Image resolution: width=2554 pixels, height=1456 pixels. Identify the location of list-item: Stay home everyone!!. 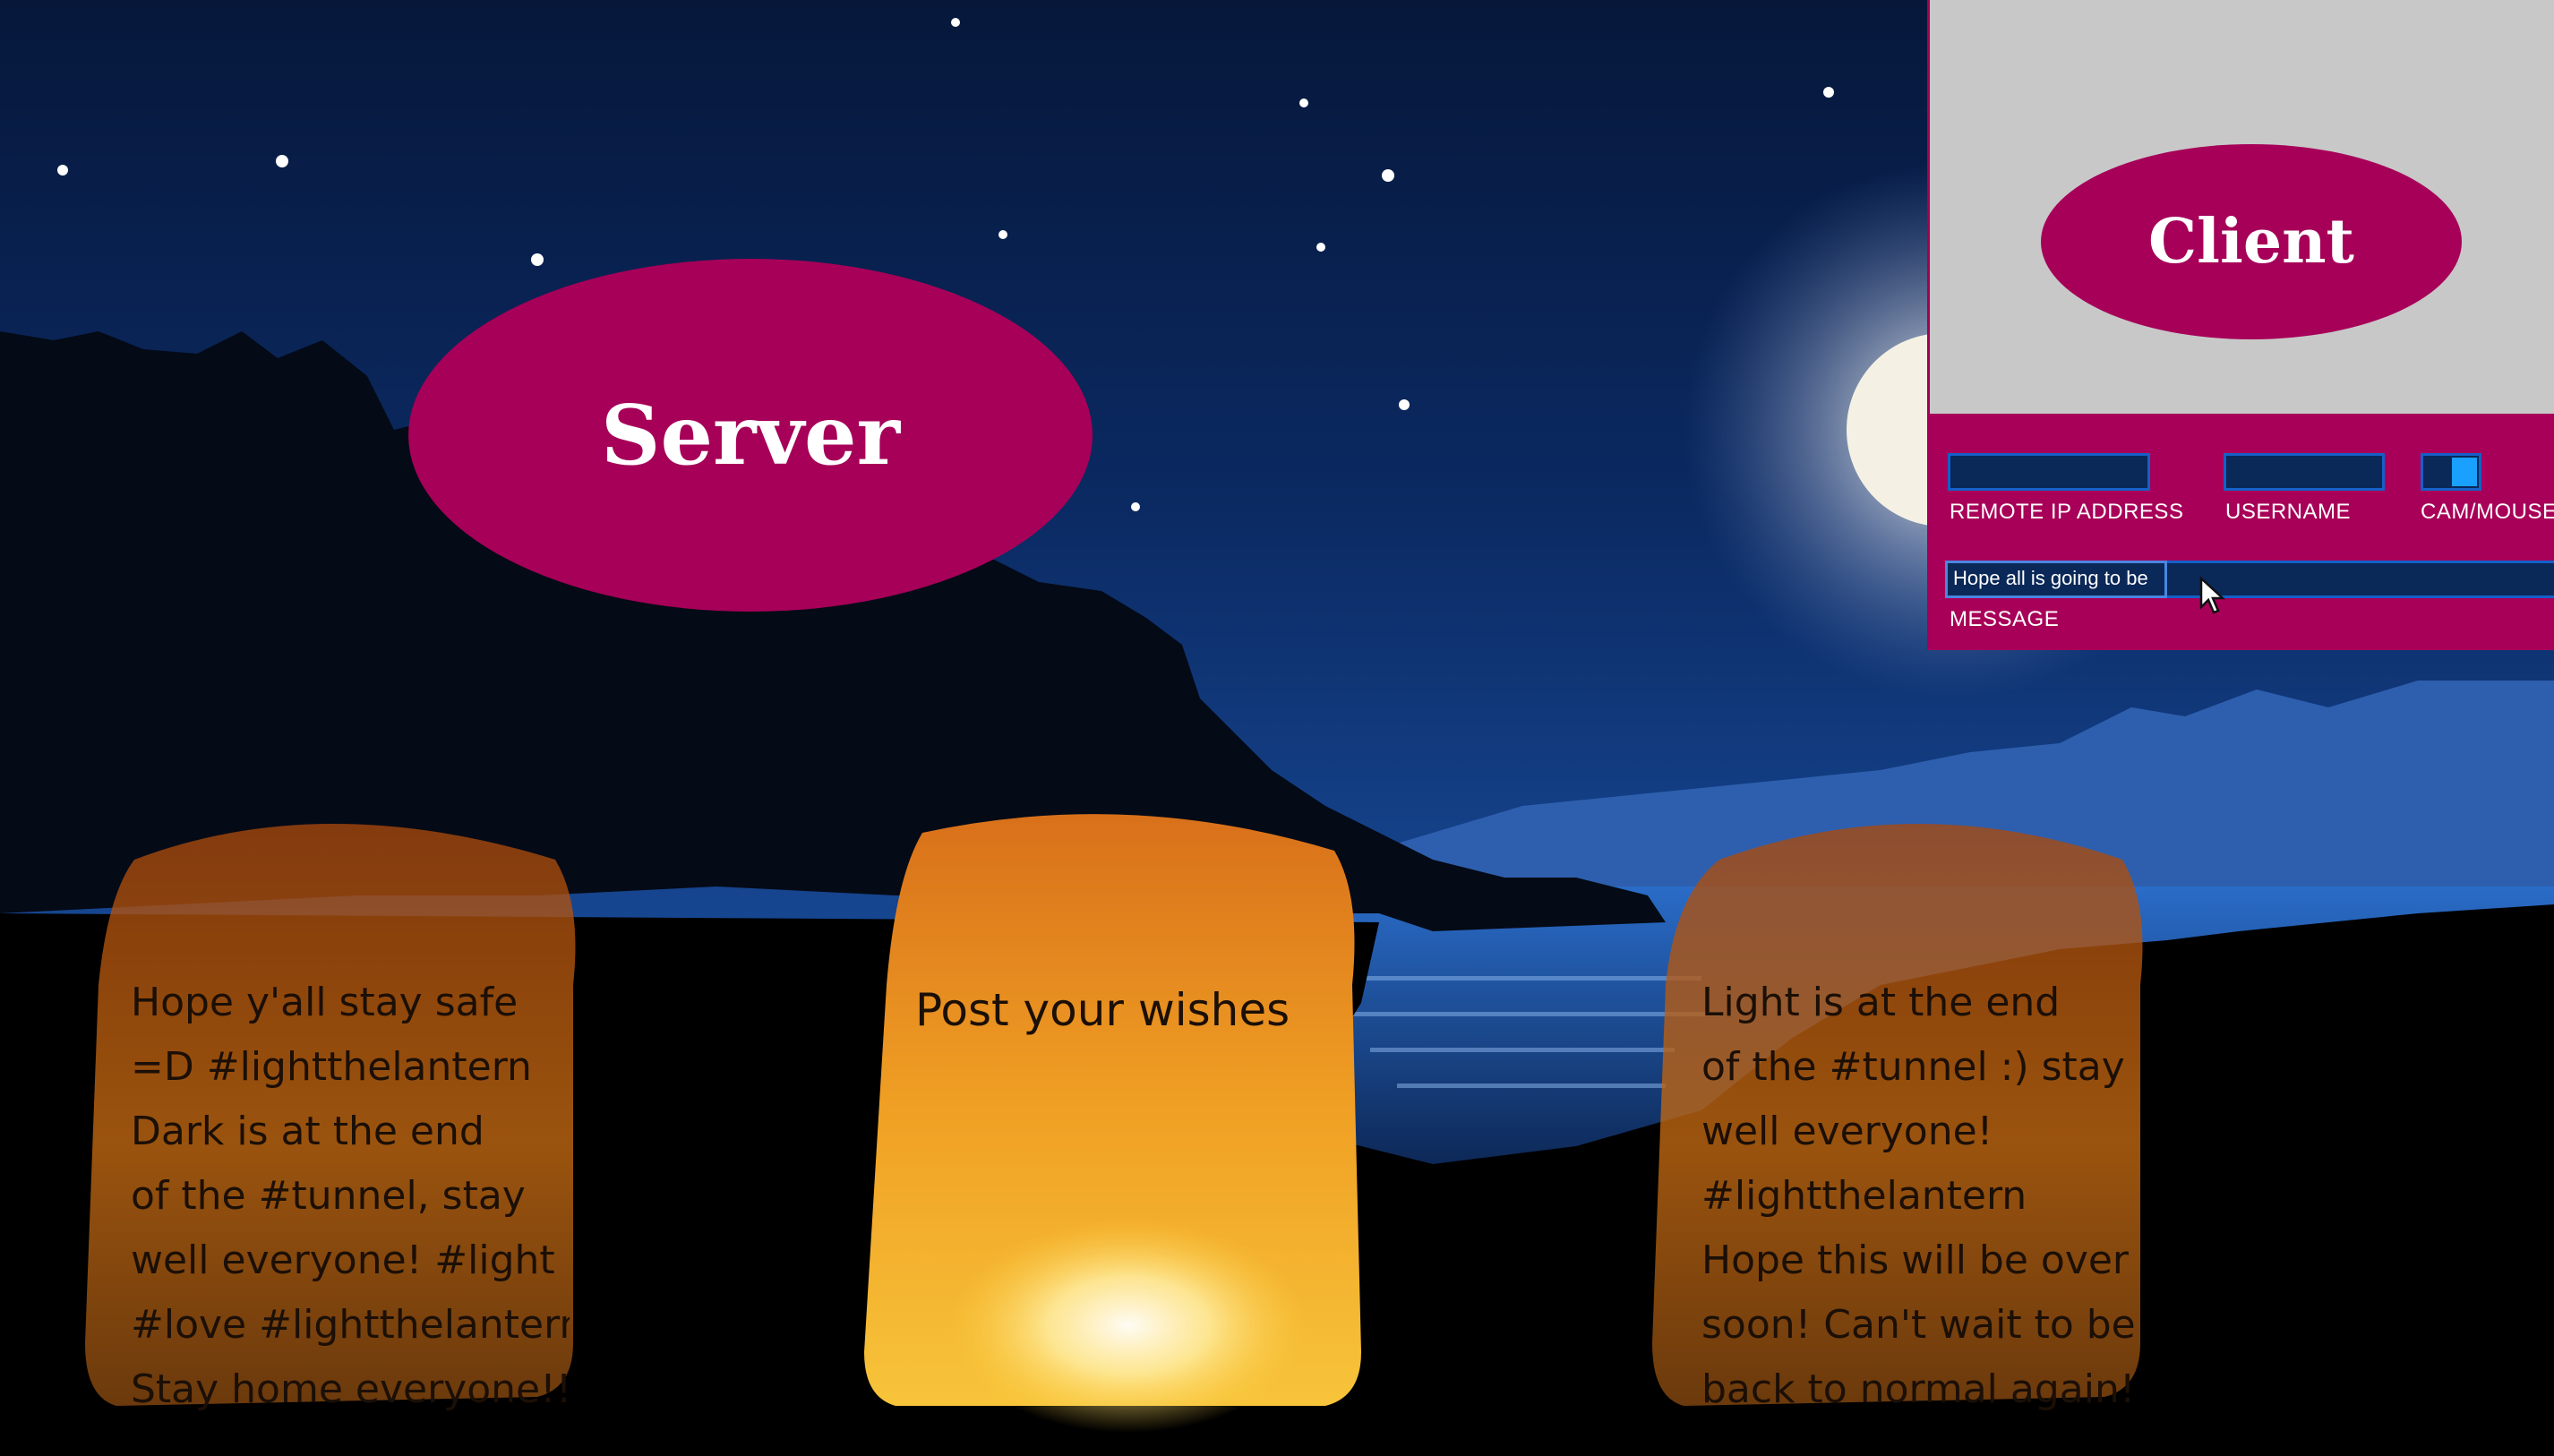
(350, 1389).